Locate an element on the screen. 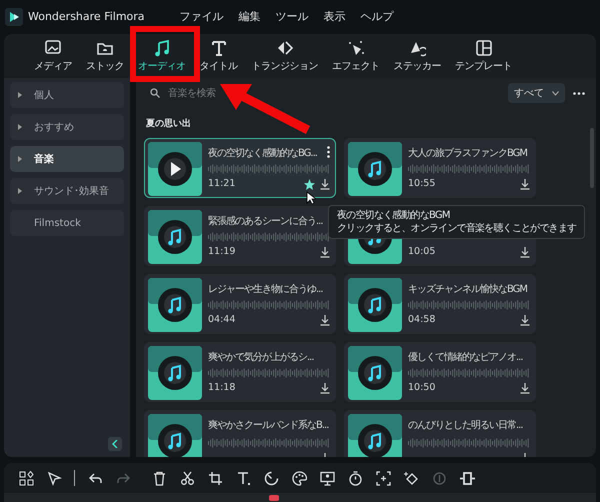 Image resolution: width=600 pixels, height=502 pixels. duration: 10:50 is located at coordinates (422, 388).